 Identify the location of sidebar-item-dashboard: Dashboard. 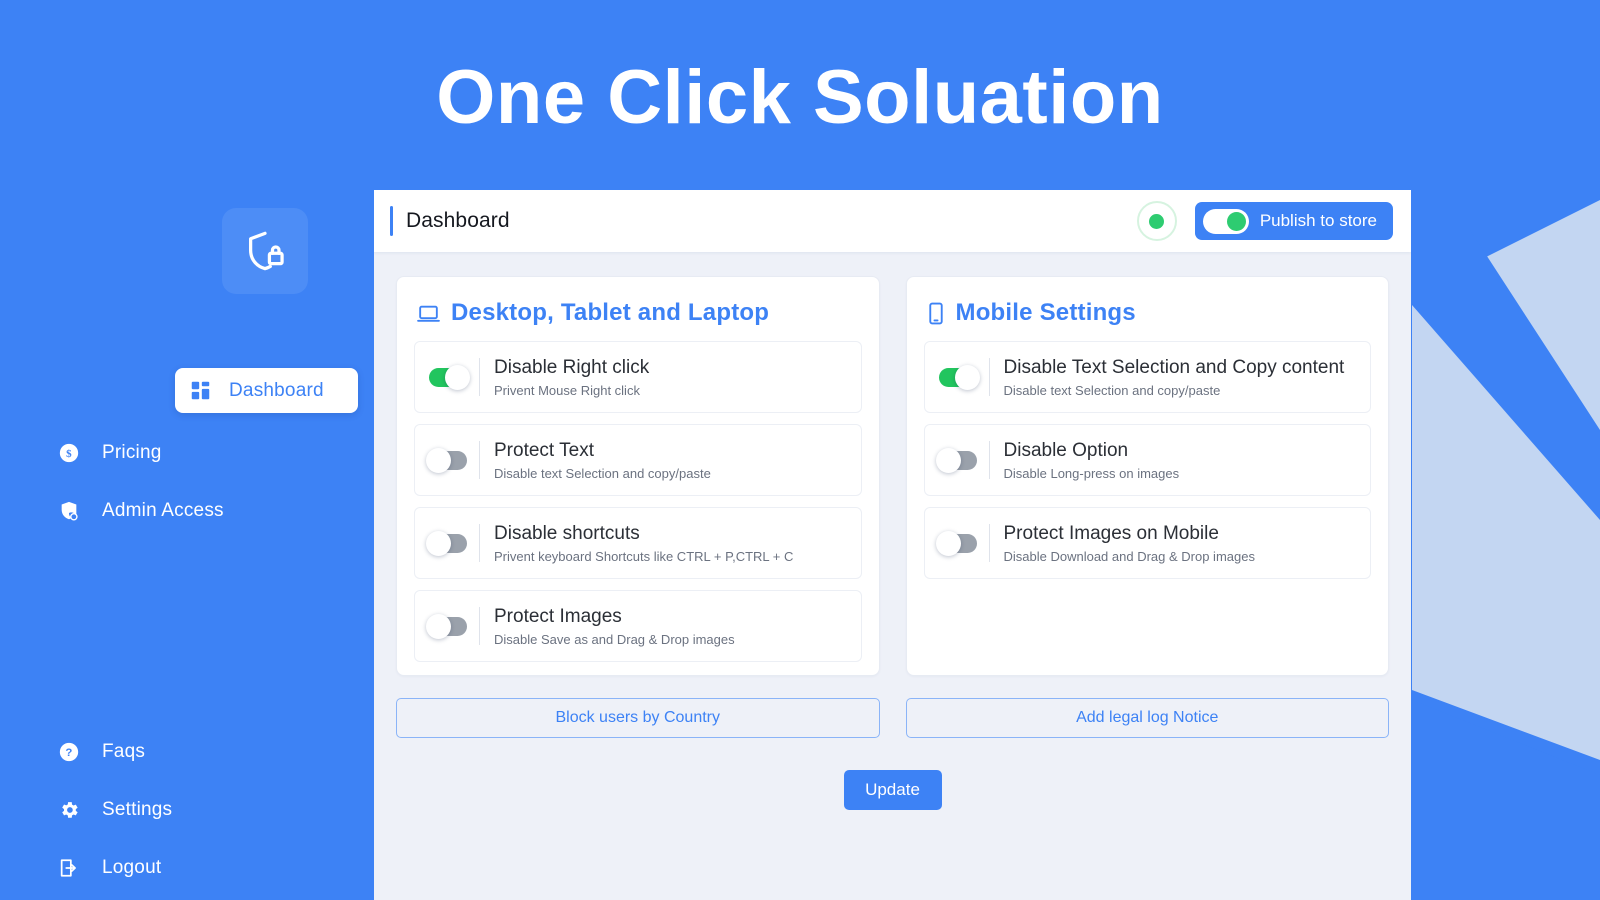
(266, 390).